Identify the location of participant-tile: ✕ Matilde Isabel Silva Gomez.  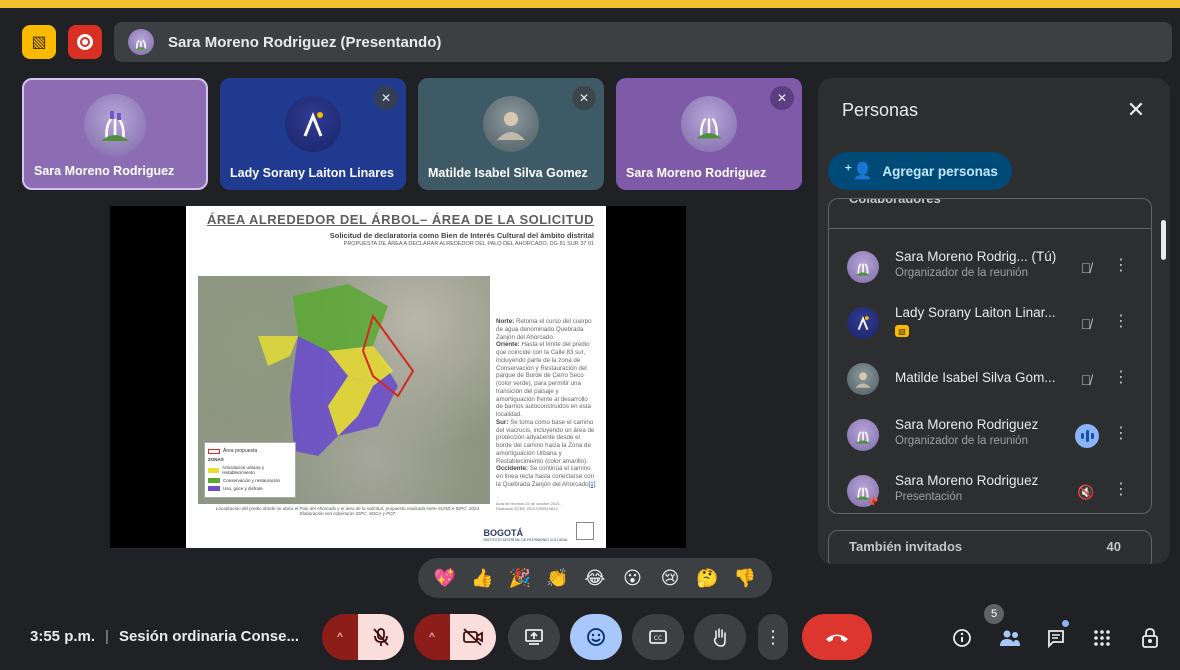
(511, 134).